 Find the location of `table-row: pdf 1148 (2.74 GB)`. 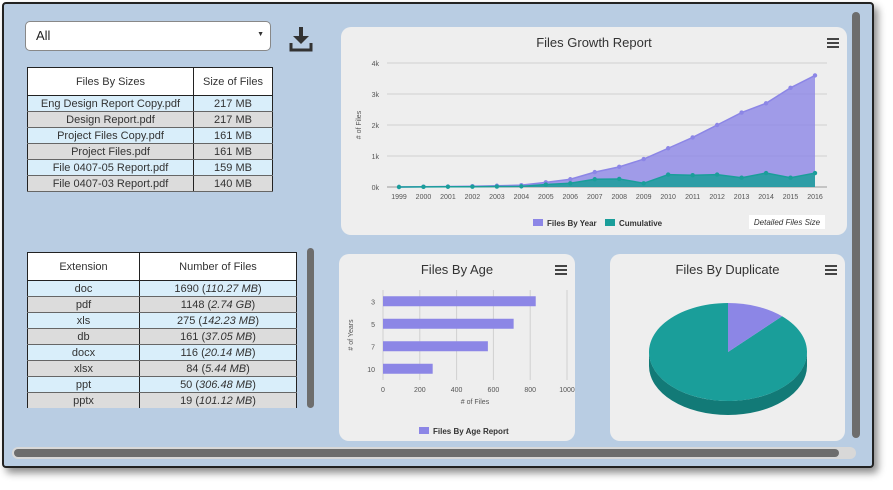

table-row: pdf 1148 (2.74 GB) is located at coordinates (162, 304).